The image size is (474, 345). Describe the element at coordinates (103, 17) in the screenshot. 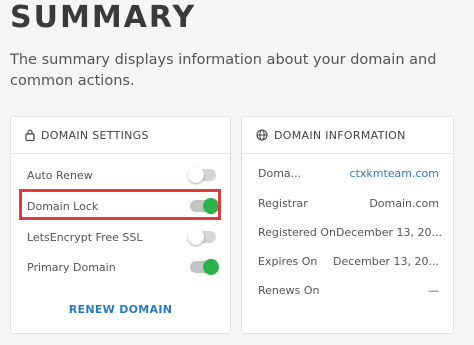

I see `page-title: SUMMARY` at that location.